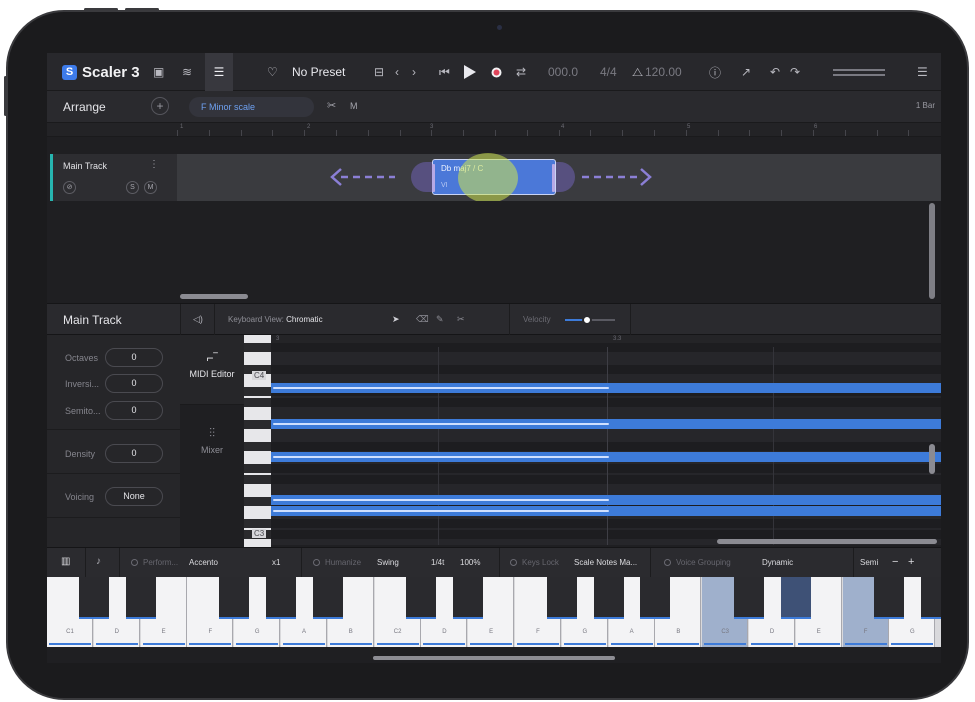 The image size is (975, 702). Describe the element at coordinates (203, 562) in the screenshot. I see `perform-value: Accento` at that location.